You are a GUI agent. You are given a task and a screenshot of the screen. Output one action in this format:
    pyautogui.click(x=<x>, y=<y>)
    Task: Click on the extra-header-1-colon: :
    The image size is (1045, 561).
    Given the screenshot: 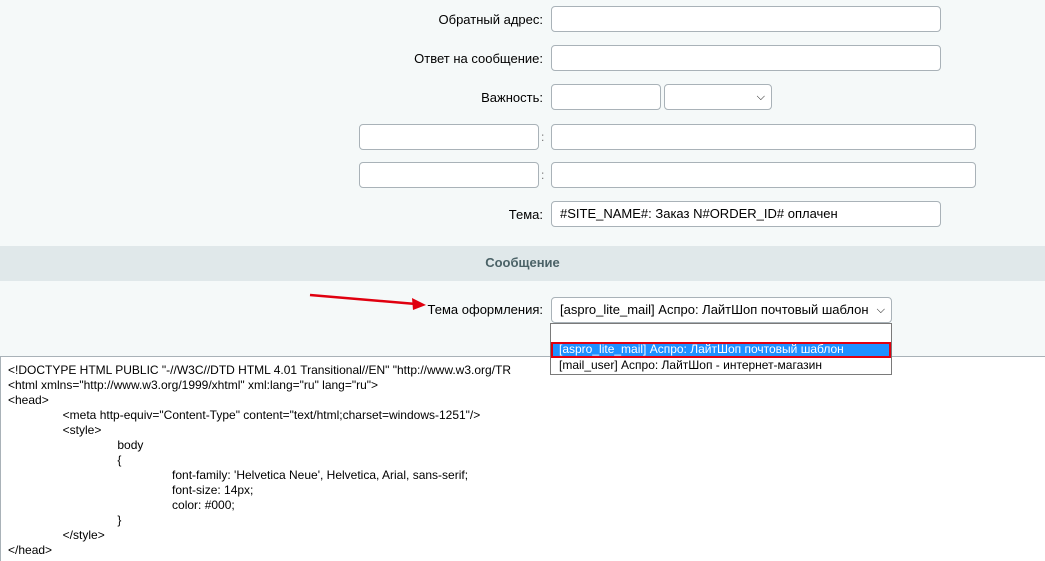 What is the action you would take?
    pyautogui.click(x=543, y=137)
    